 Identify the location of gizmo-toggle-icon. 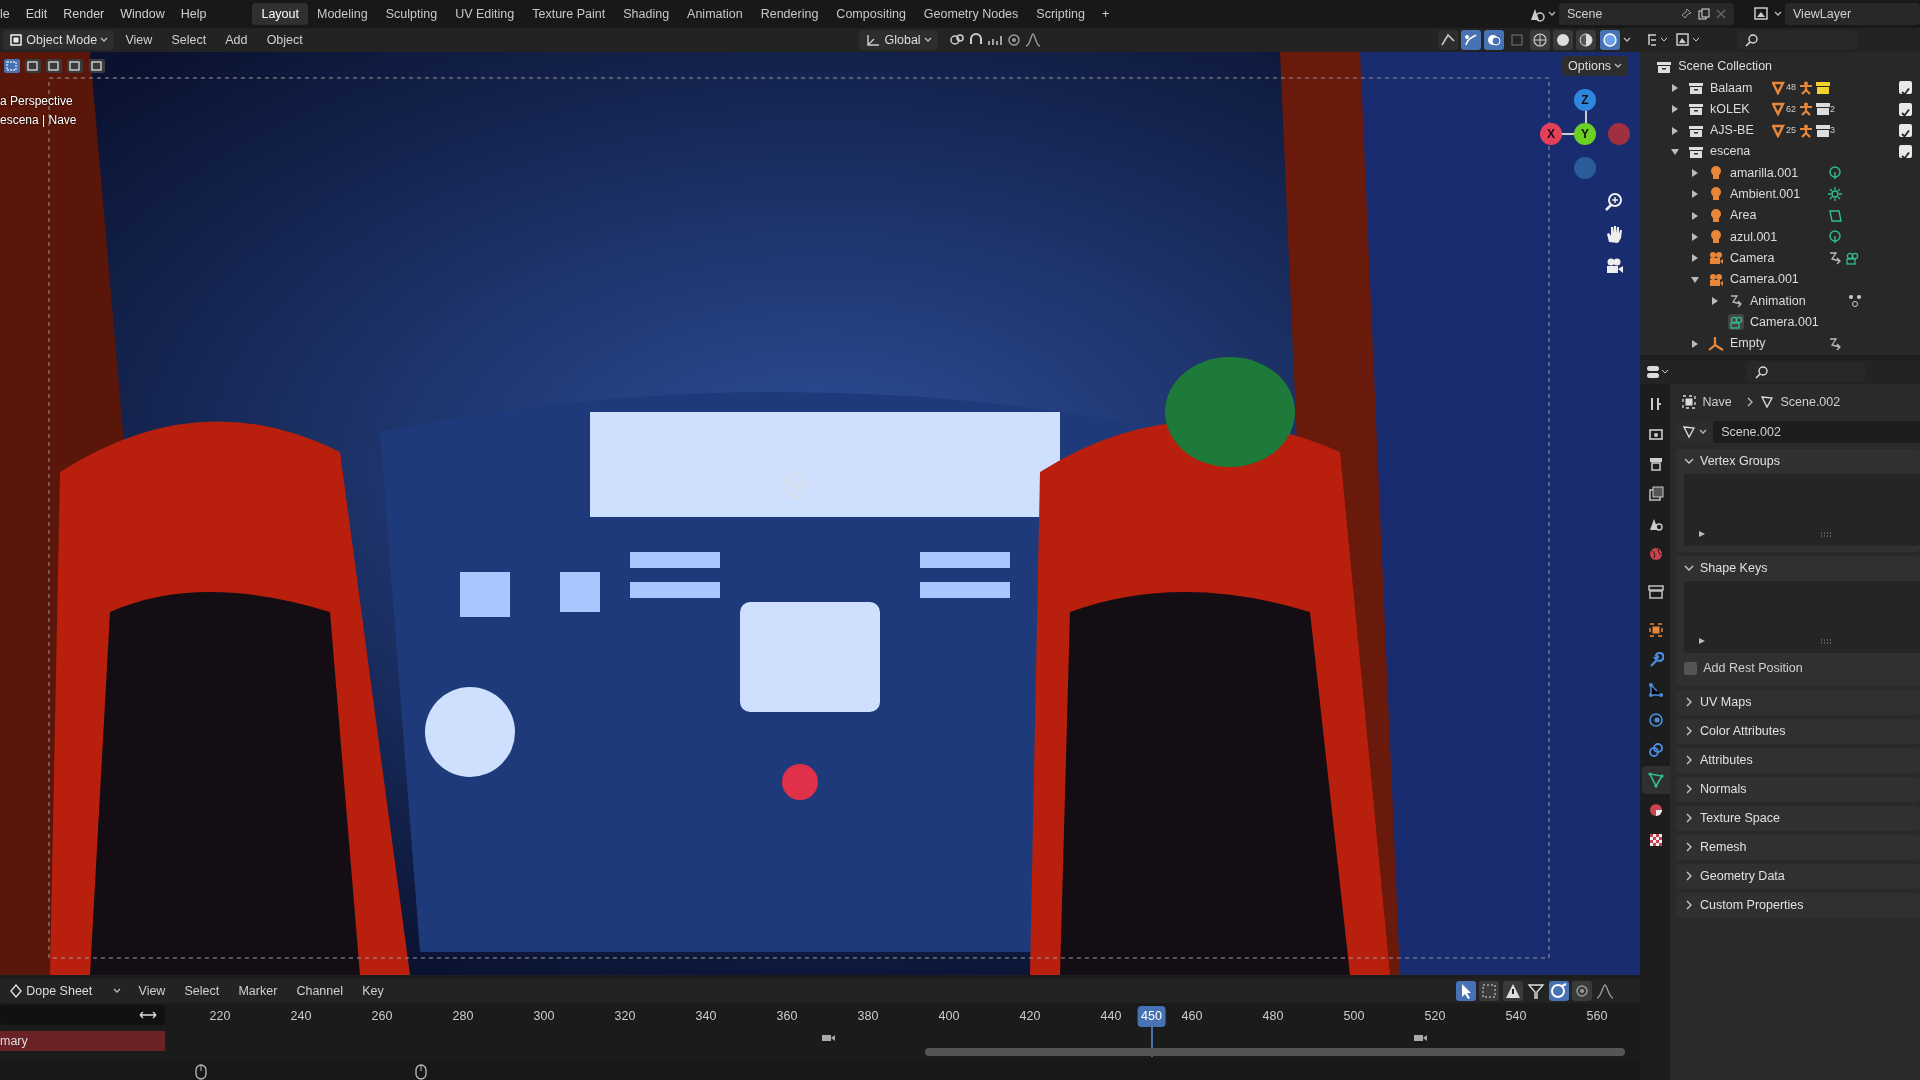
(1470, 40).